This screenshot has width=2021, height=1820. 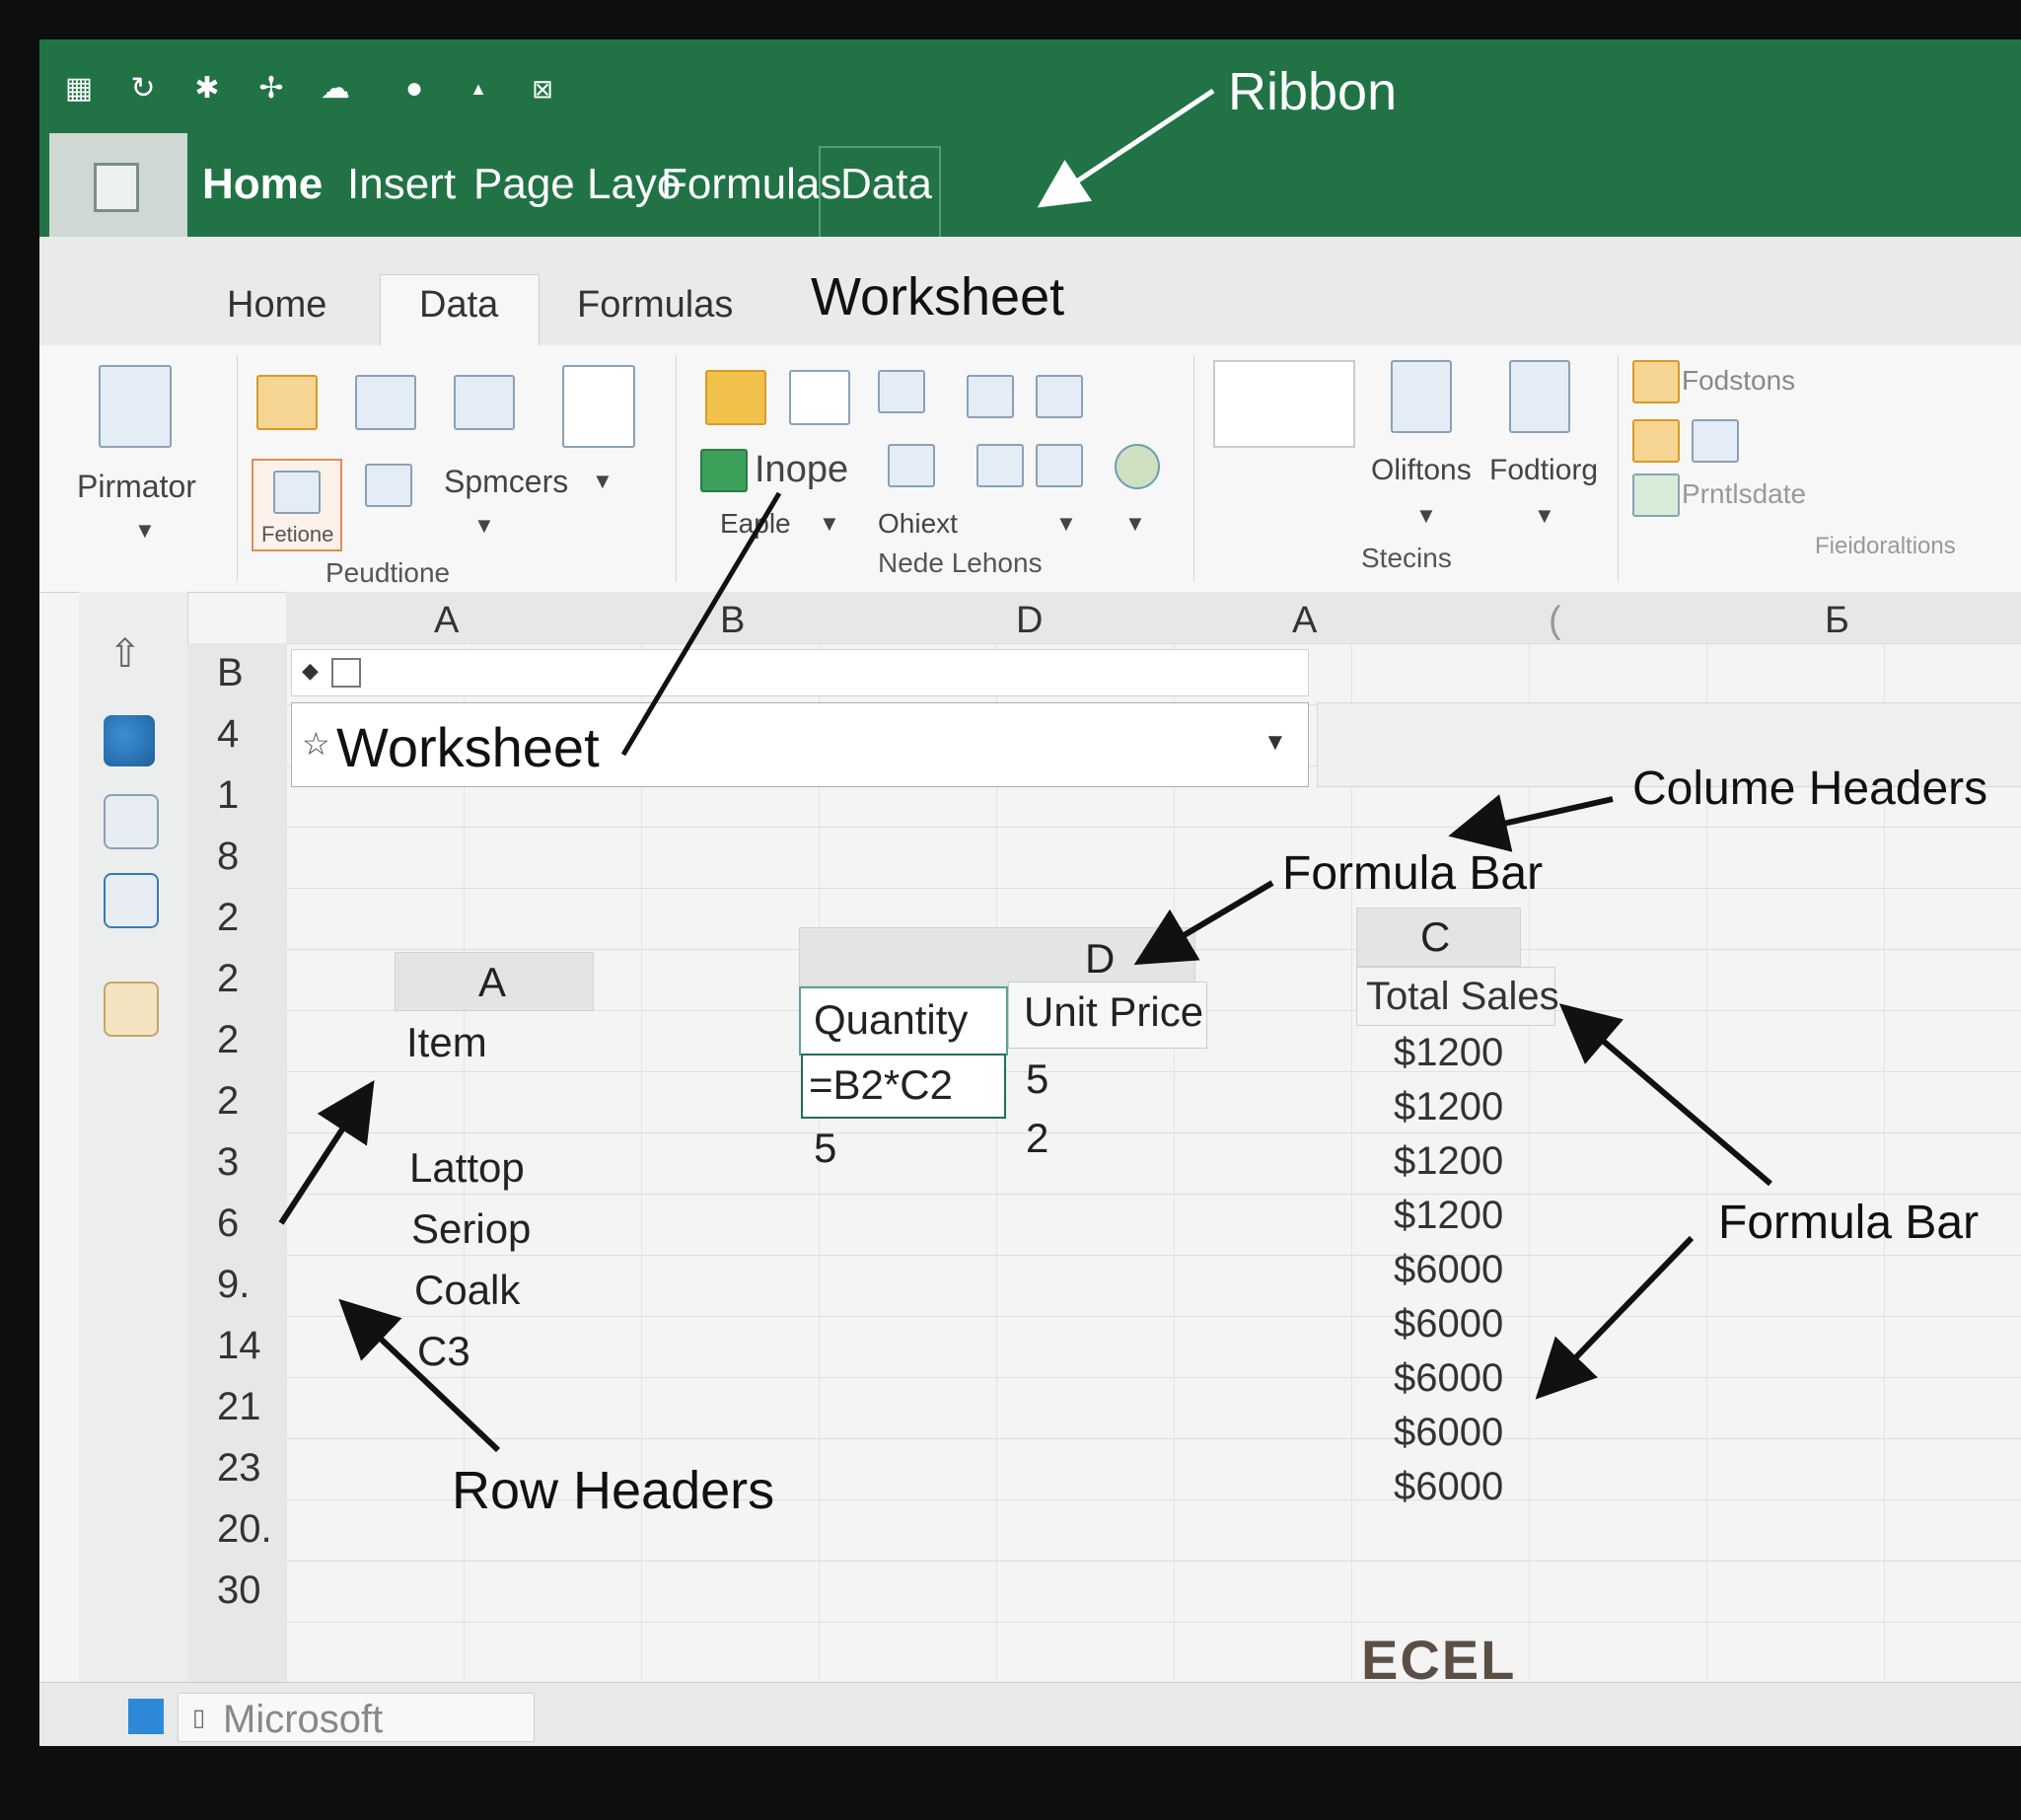 I want to click on callout-worksheet: Worksheet, so click(x=938, y=297).